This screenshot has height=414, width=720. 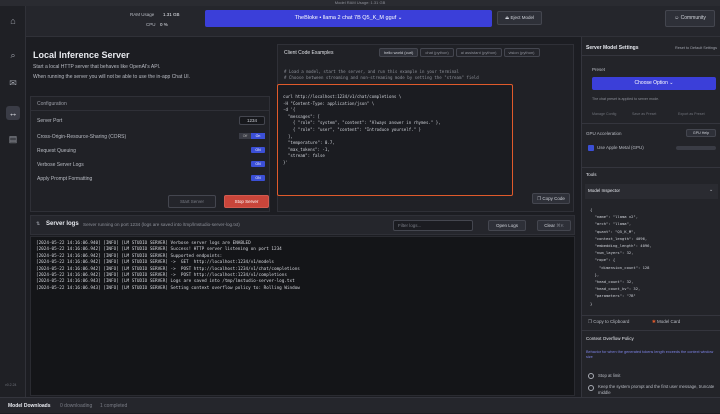 What do you see at coordinates (151, 24) in the screenshot?
I see `cpu-label: CPU` at bounding box center [151, 24].